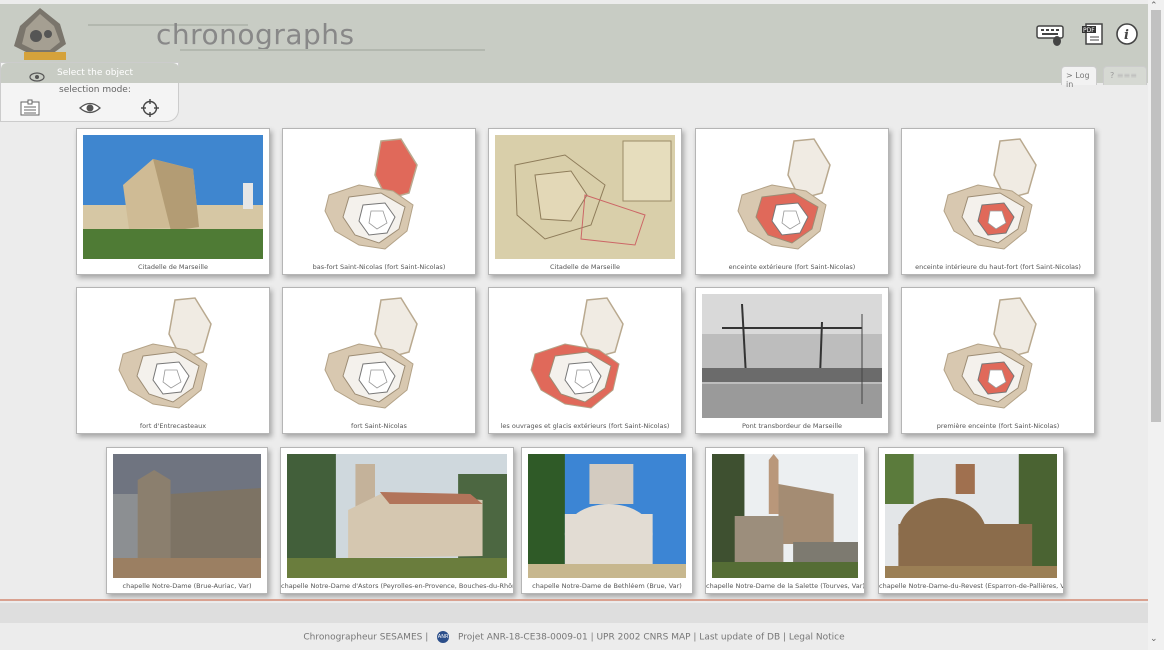 The image size is (1164, 650). I want to click on object-caption: fort Saint-Nicolas, so click(379, 426).